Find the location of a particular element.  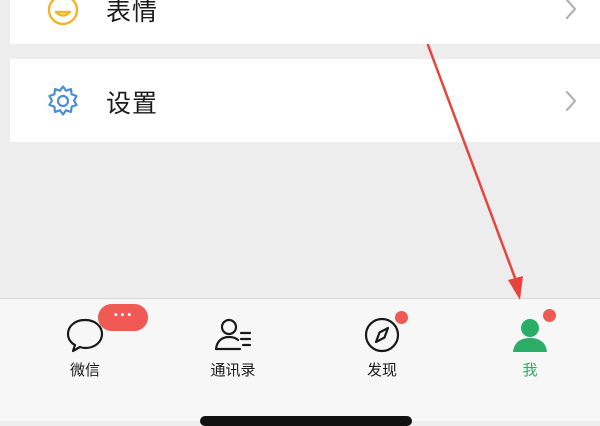

unread-badge: ··· is located at coordinates (123, 317).